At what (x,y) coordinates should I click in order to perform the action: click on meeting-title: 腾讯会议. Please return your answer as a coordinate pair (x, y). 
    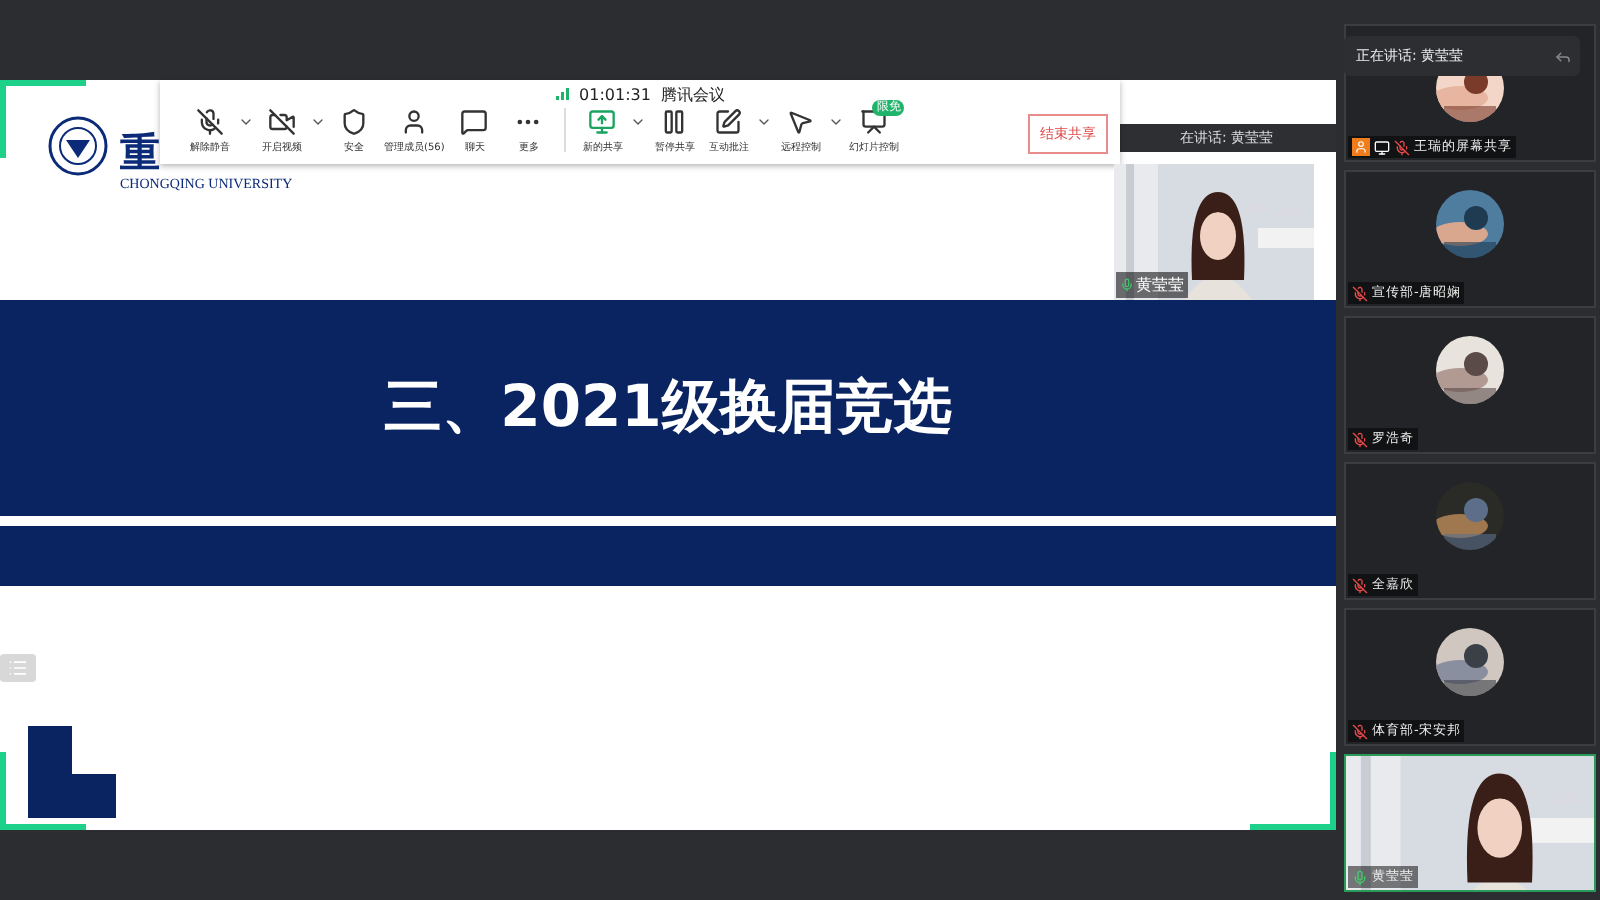
    Looking at the image, I should click on (692, 94).